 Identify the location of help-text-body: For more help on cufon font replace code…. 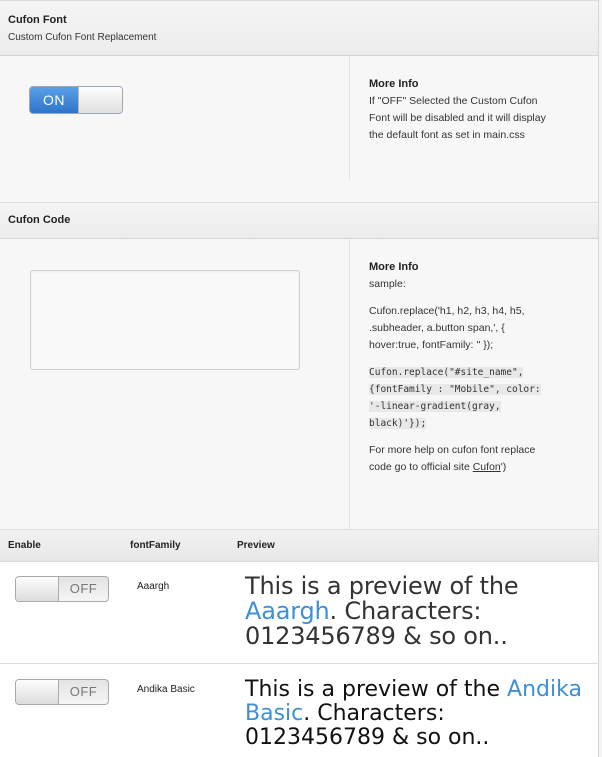
(452, 458).